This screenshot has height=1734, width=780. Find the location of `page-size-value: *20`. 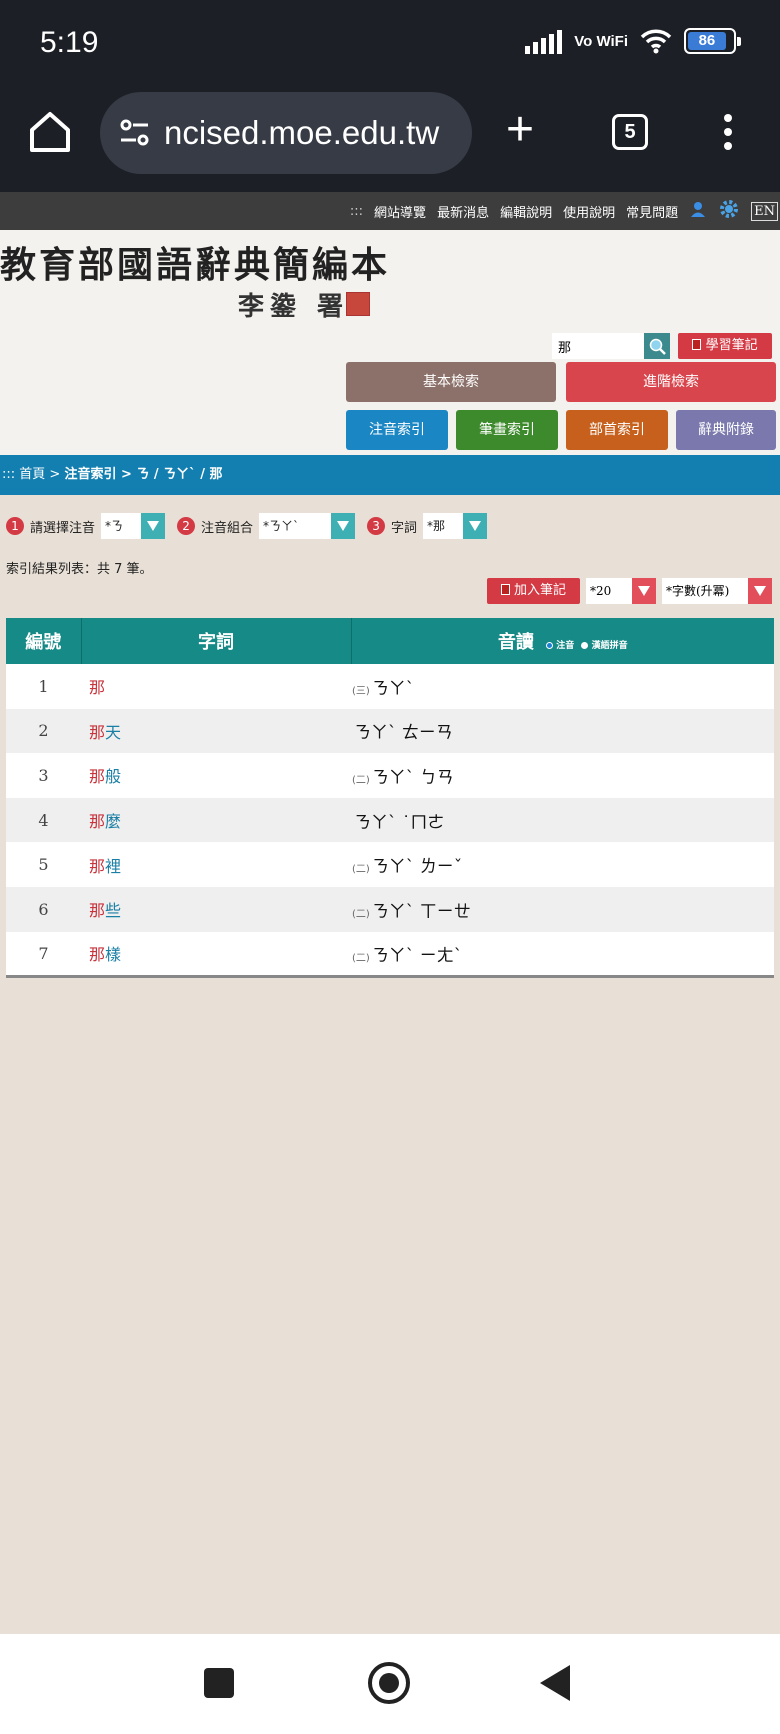

page-size-value: *20 is located at coordinates (601, 591).